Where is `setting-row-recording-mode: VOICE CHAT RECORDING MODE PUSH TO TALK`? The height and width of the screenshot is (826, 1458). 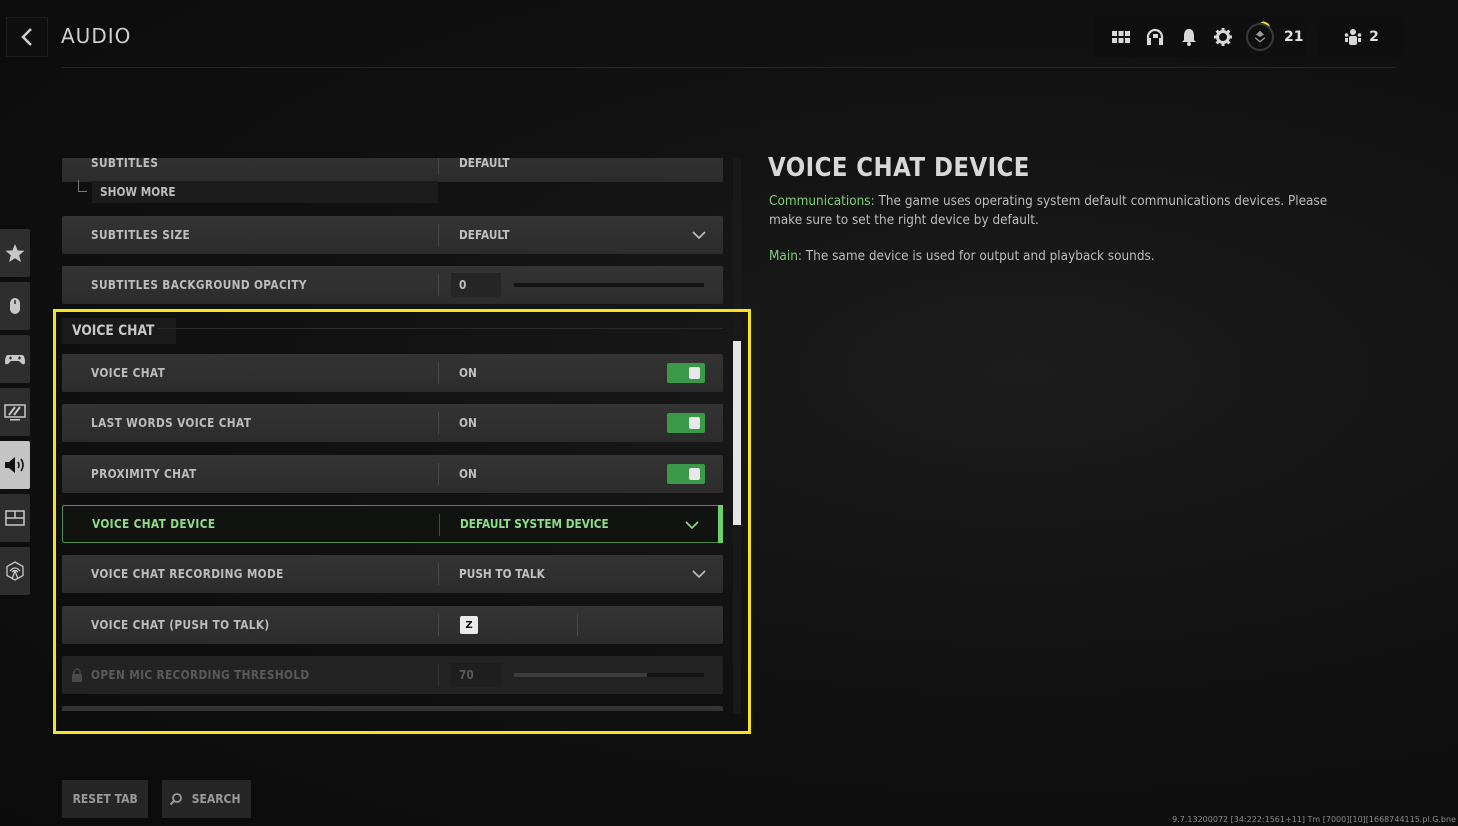 setting-row-recording-mode: VOICE CHAT RECORDING MODE PUSH TO TALK is located at coordinates (392, 574).